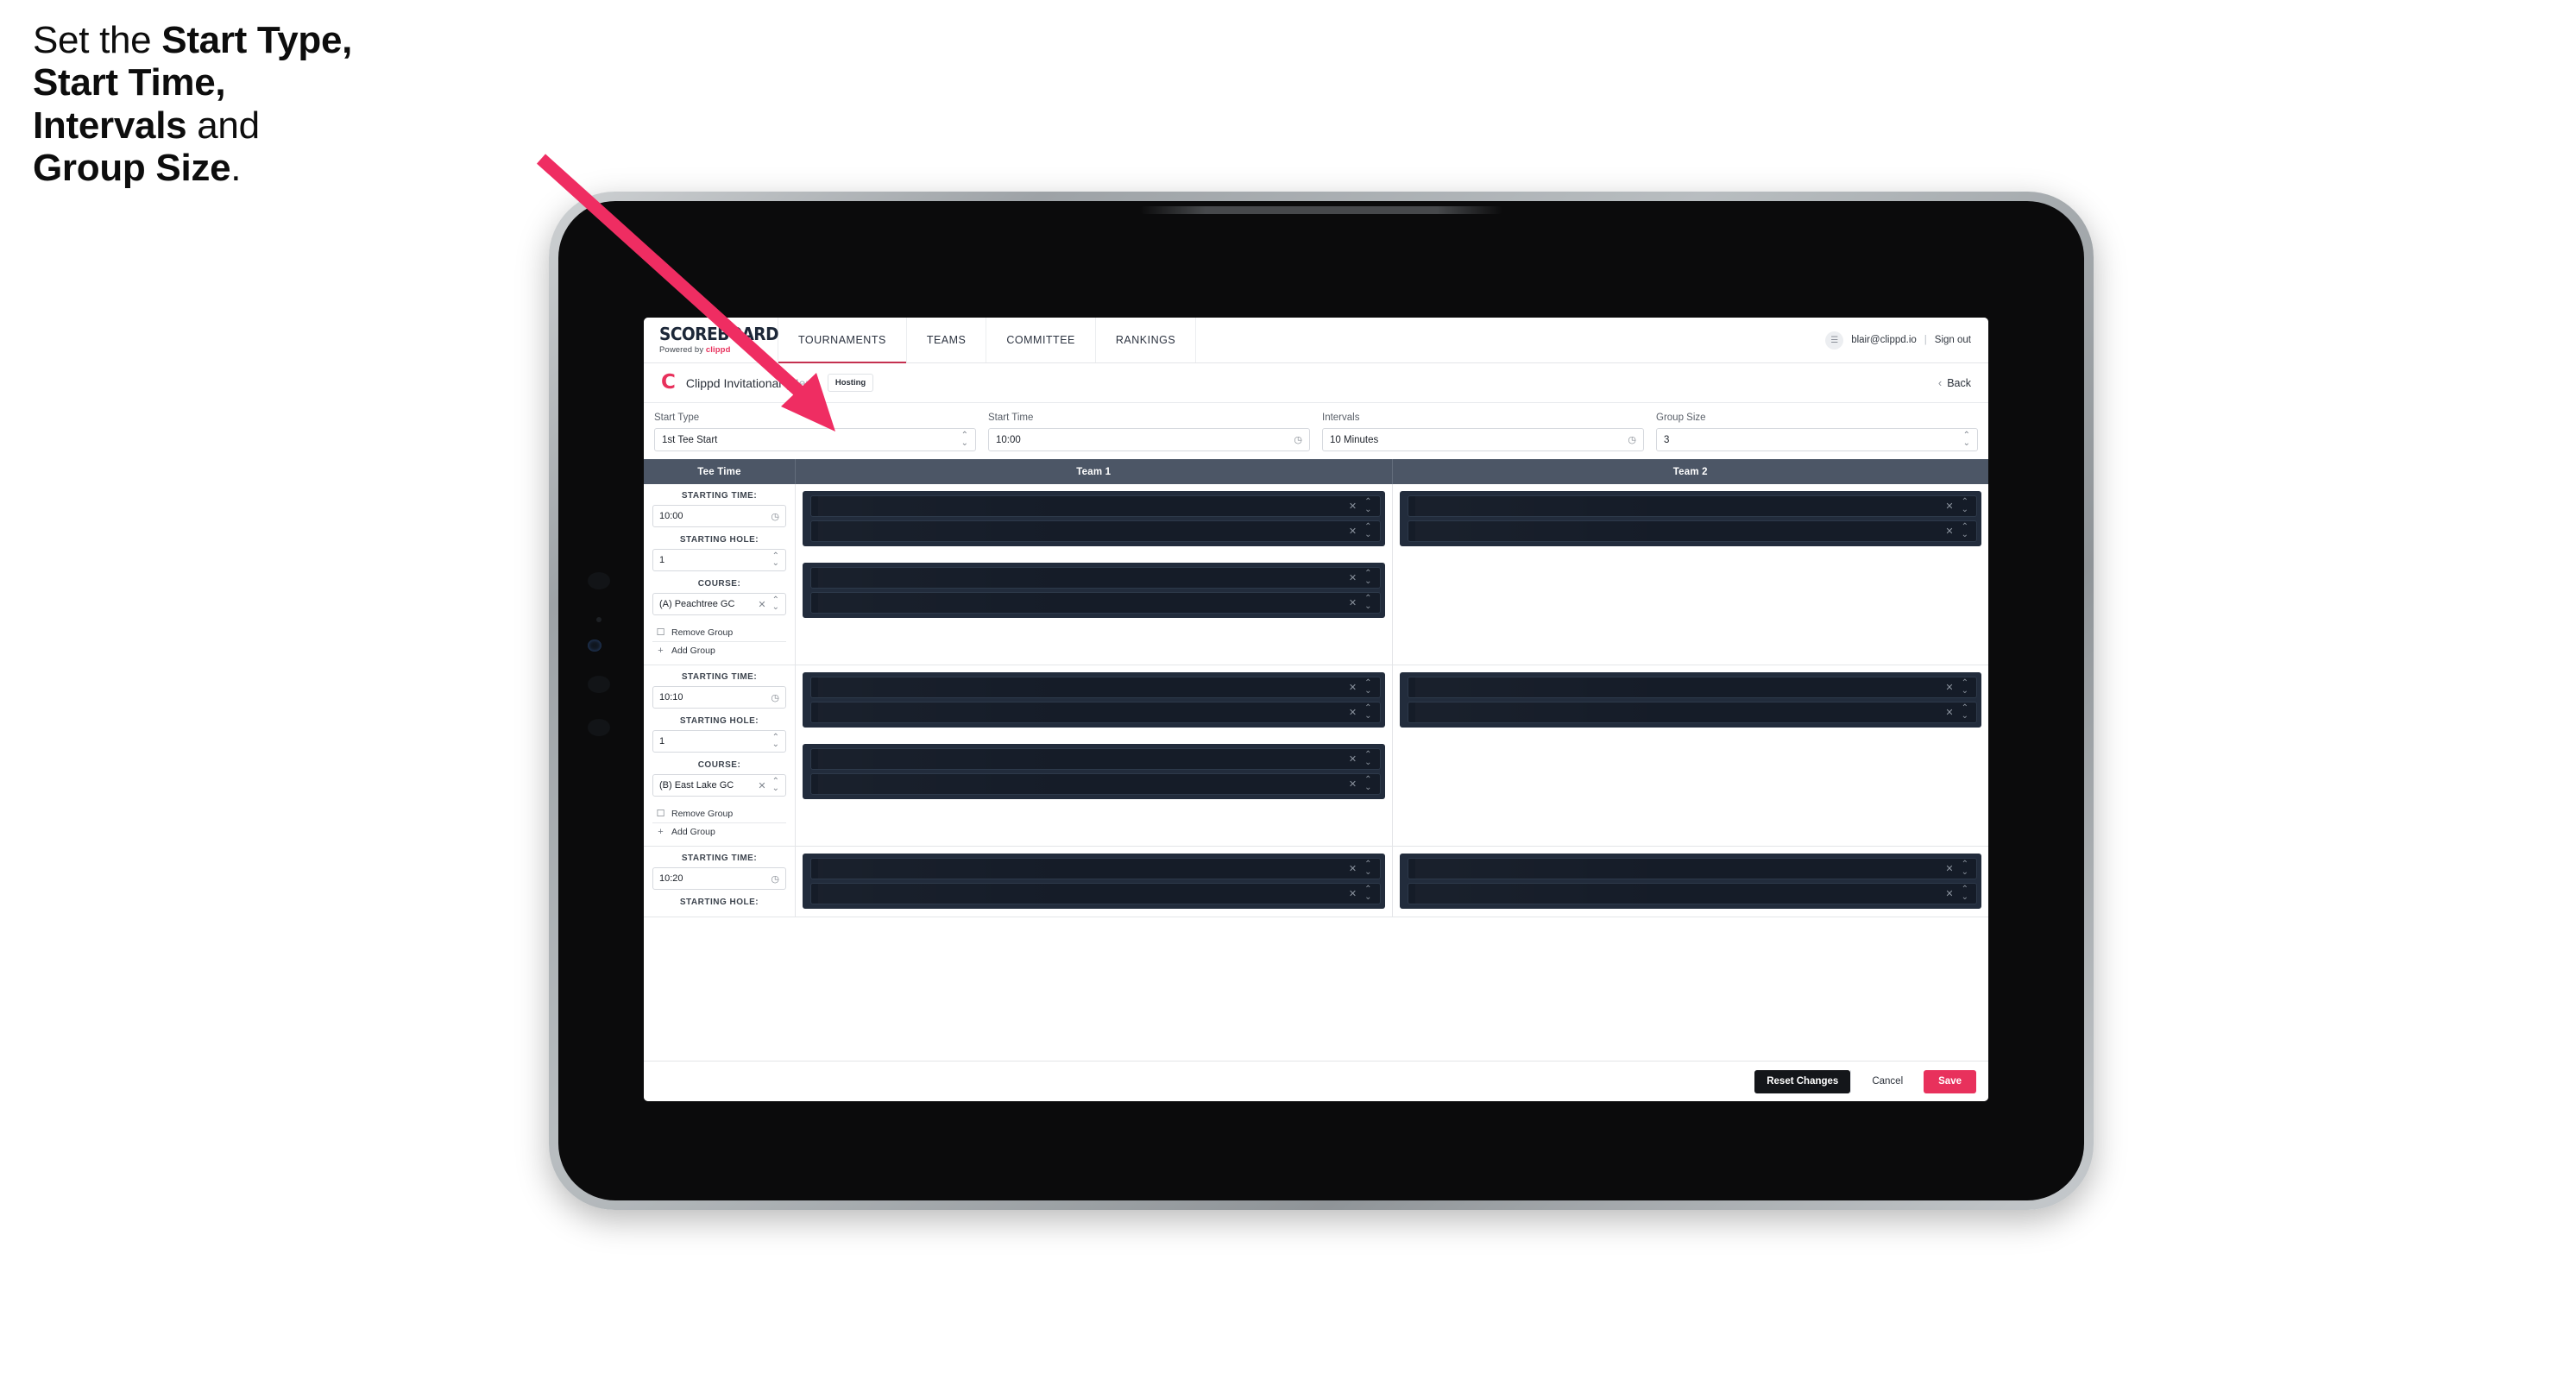 This screenshot has height=1386, width=2576. I want to click on tee-time-cell: STARTING TIME: 10:20 ◷ STARTING HOLE:, so click(720, 882).